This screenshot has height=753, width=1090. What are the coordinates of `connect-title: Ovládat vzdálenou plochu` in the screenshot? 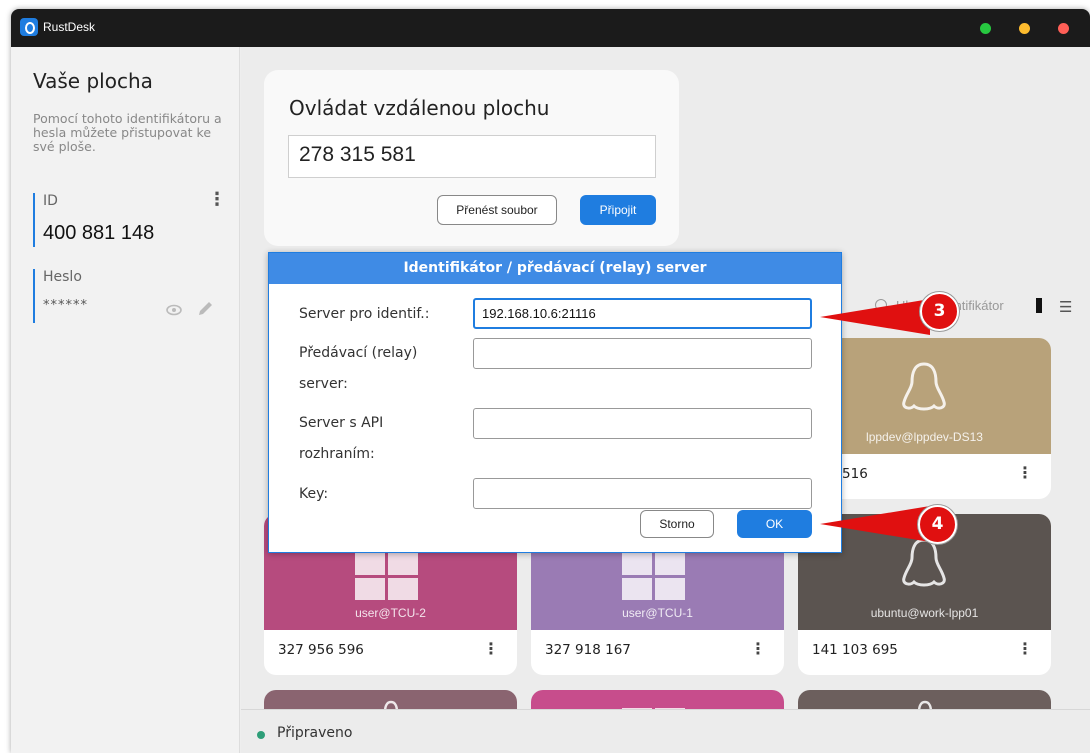 It's located at (419, 108).